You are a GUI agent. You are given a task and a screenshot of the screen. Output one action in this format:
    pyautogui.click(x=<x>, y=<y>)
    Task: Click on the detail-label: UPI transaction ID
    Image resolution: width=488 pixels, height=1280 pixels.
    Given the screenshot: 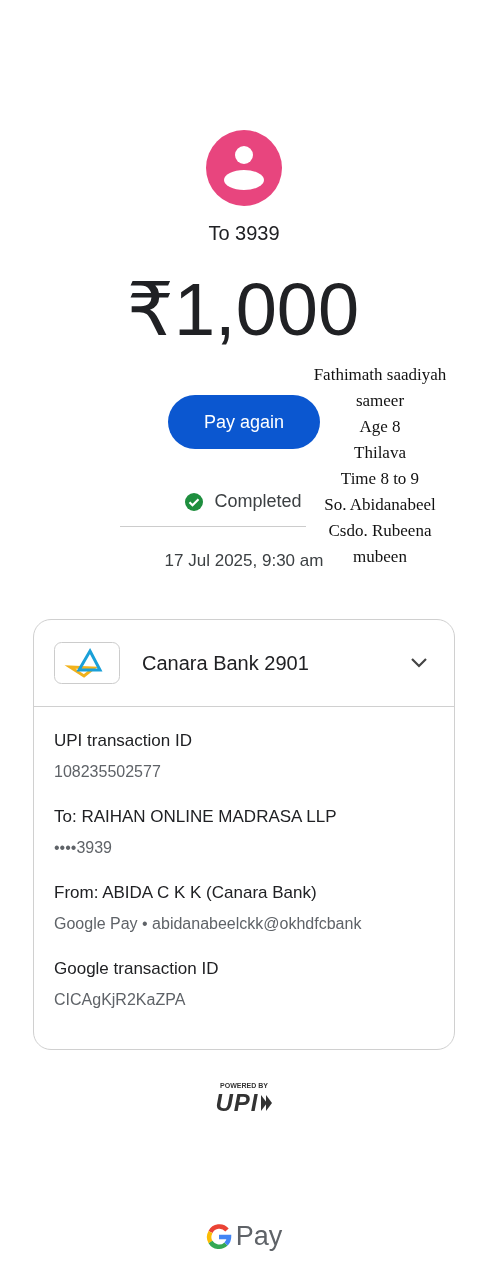 What is the action you would take?
    pyautogui.click(x=123, y=741)
    